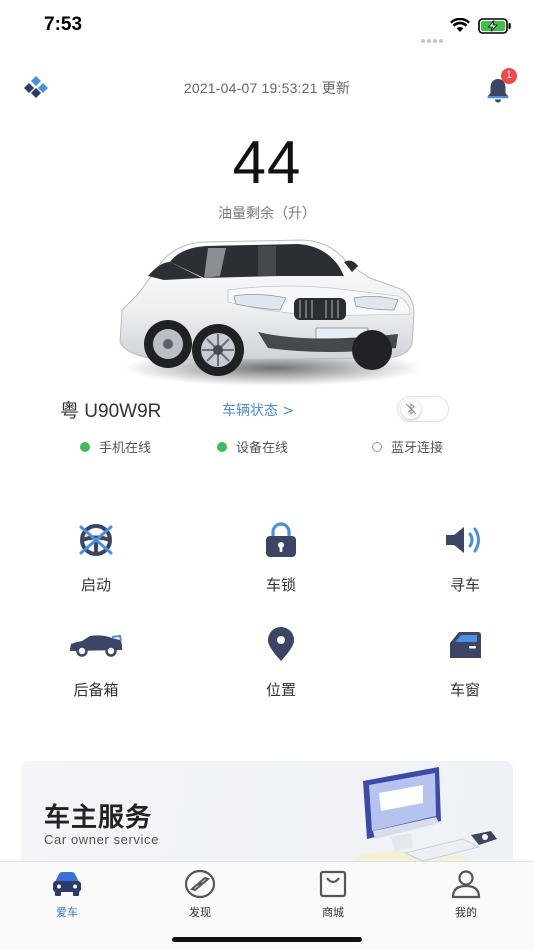  Describe the element at coordinates (96, 645) in the screenshot. I see `trunk-car-icon` at that location.